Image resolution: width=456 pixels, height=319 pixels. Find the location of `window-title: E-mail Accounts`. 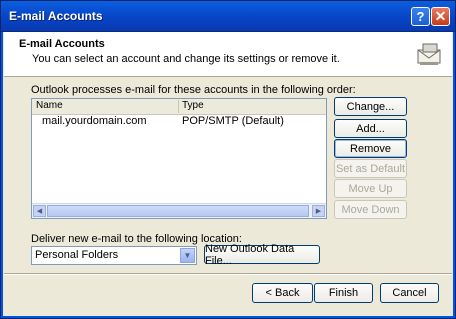

window-title: E-mail Accounts is located at coordinates (56, 16).